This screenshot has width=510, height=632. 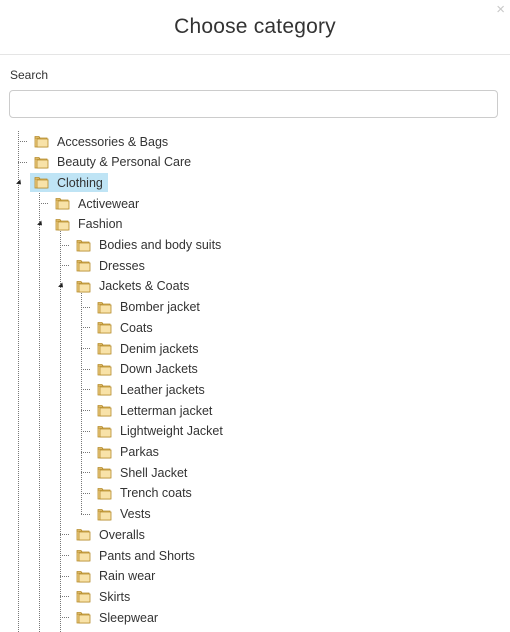 I want to click on tree-node-content: Bomber jacket, so click(x=149, y=307).